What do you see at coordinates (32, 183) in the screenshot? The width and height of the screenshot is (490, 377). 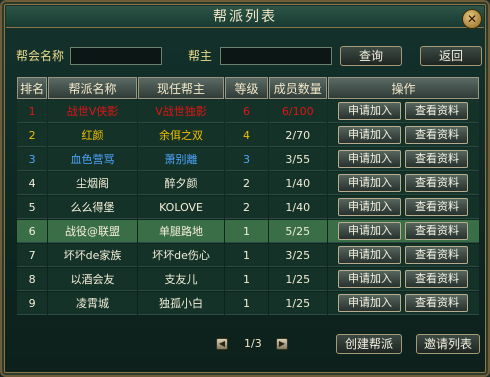 I see `rank-cell: 4` at bounding box center [32, 183].